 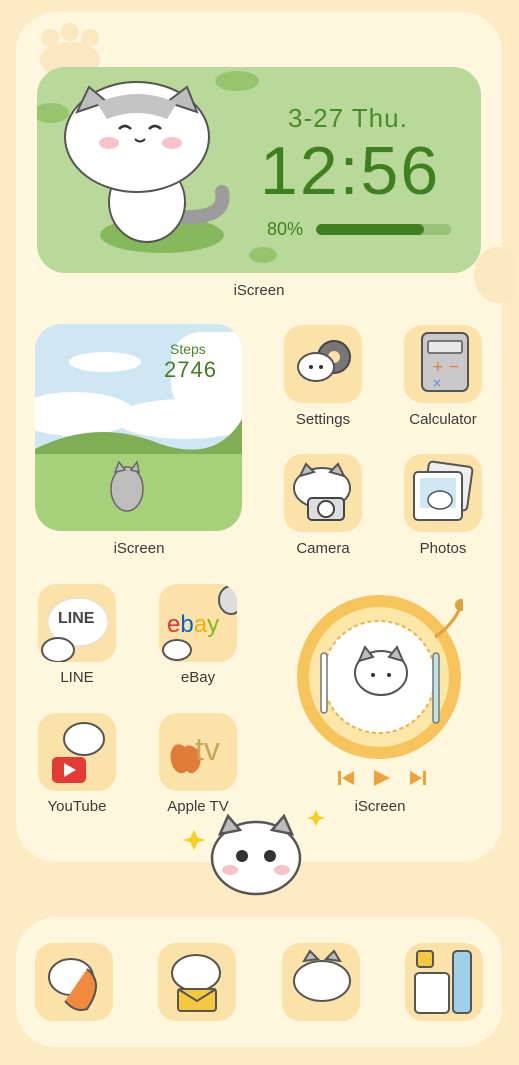 I want to click on settings-label: Settings, so click(x=323, y=419).